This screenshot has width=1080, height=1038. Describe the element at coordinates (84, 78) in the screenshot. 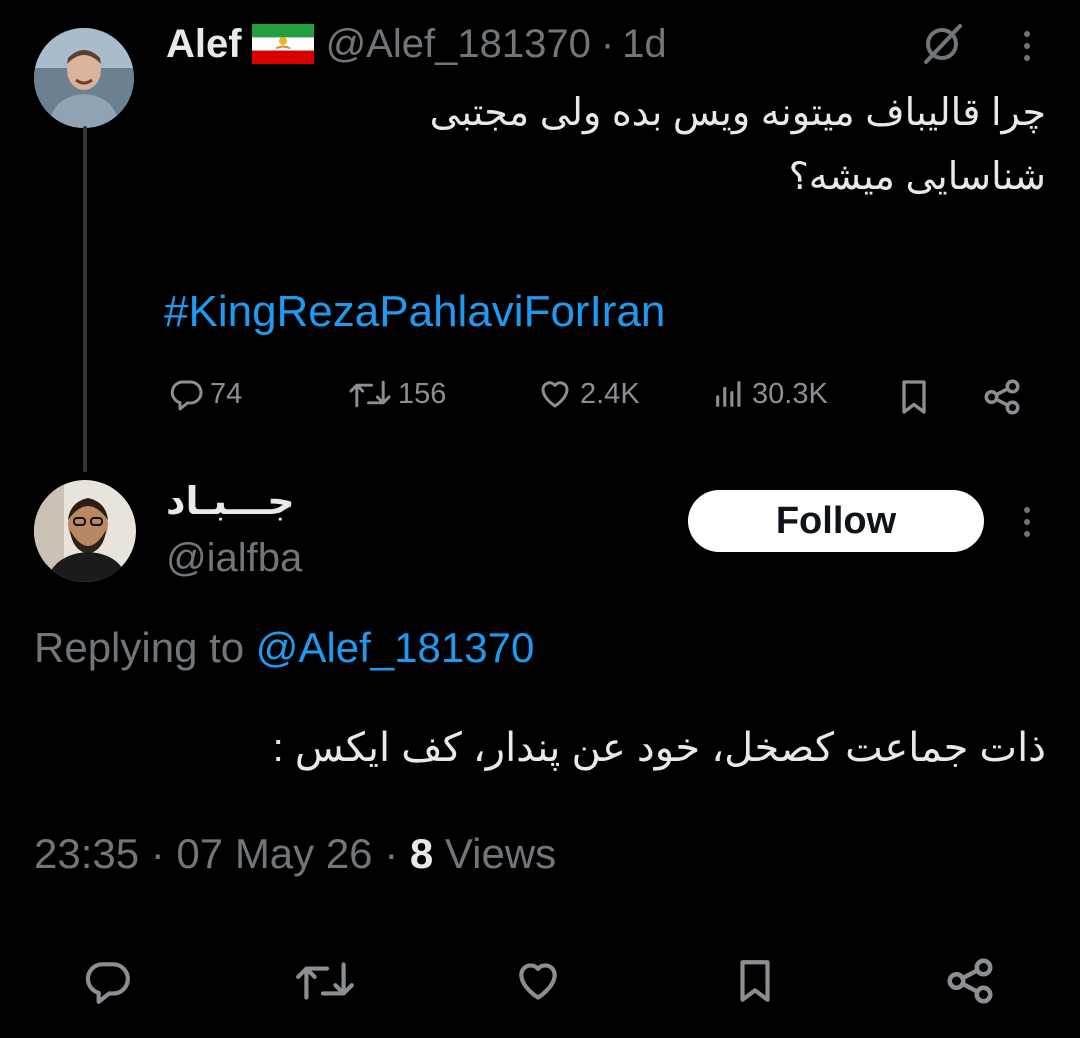

I see `original-author-avatar` at that location.